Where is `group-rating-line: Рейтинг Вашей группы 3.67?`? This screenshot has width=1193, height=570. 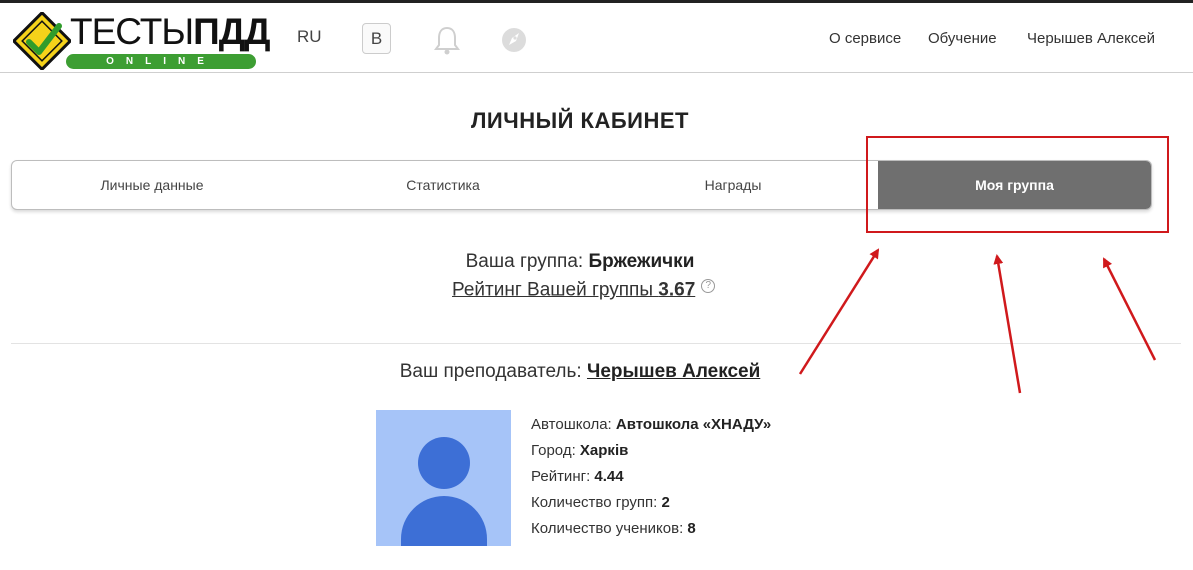
group-rating-line: Рейтинг Вашей группы 3.67? is located at coordinates (584, 290).